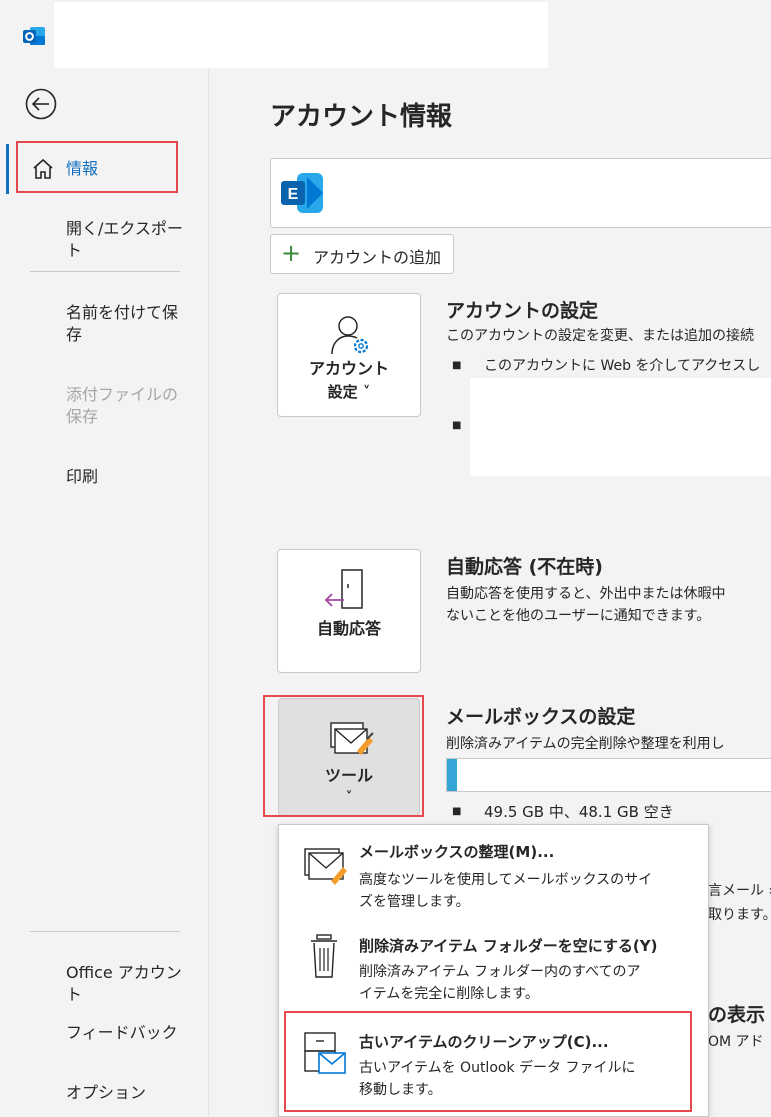  What do you see at coordinates (291, 253) in the screenshot?
I see `plus-icon: +` at bounding box center [291, 253].